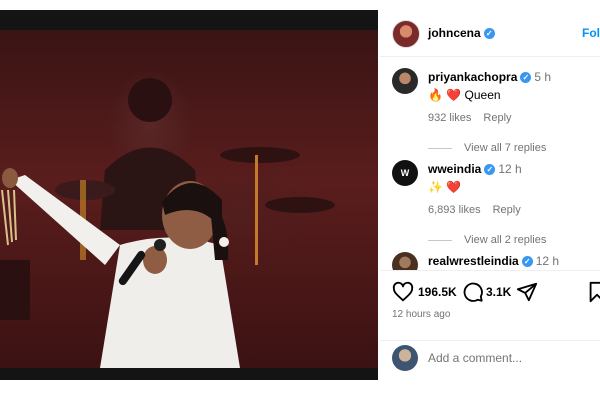 This screenshot has width=600, height=401. What do you see at coordinates (473, 292) in the screenshot?
I see `comment-bubble-icon` at bounding box center [473, 292].